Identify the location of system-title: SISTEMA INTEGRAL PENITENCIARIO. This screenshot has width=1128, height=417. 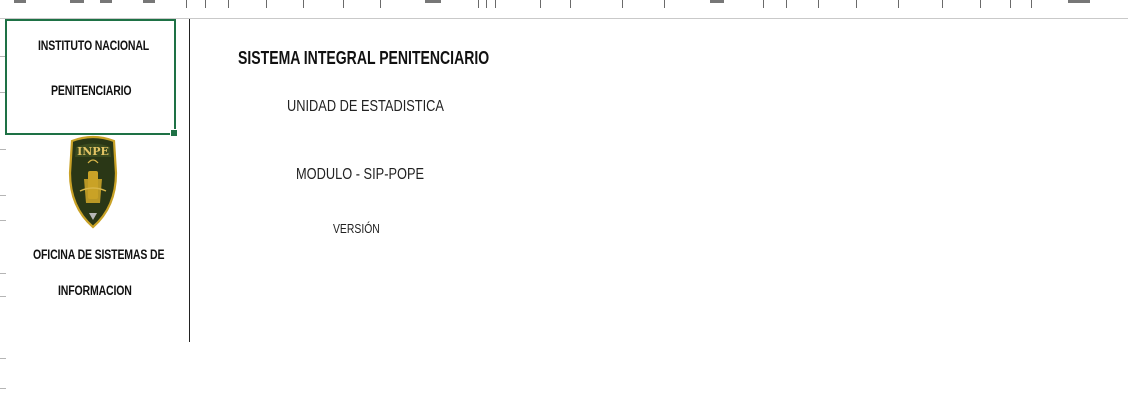
(364, 58).